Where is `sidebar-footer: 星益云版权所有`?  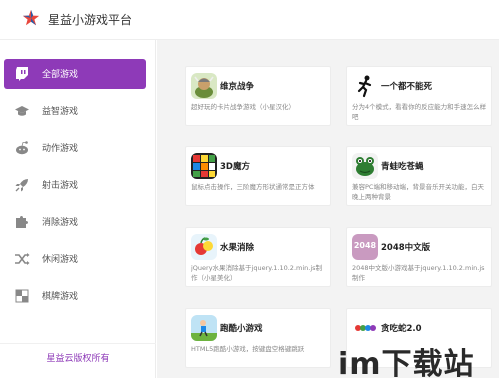 sidebar-footer: 星益云版权所有 is located at coordinates (78, 360).